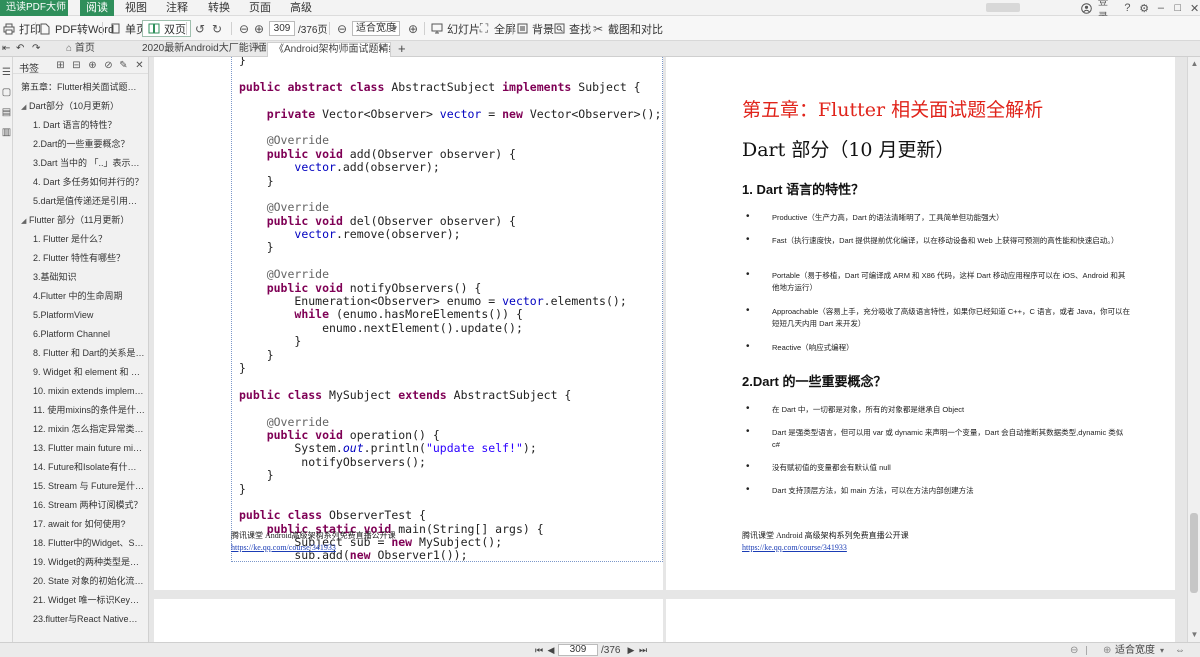 The width and height of the screenshot is (1200, 657). Describe the element at coordinates (611, 650) in the screenshot. I see `status-total-pages: /376` at that location.